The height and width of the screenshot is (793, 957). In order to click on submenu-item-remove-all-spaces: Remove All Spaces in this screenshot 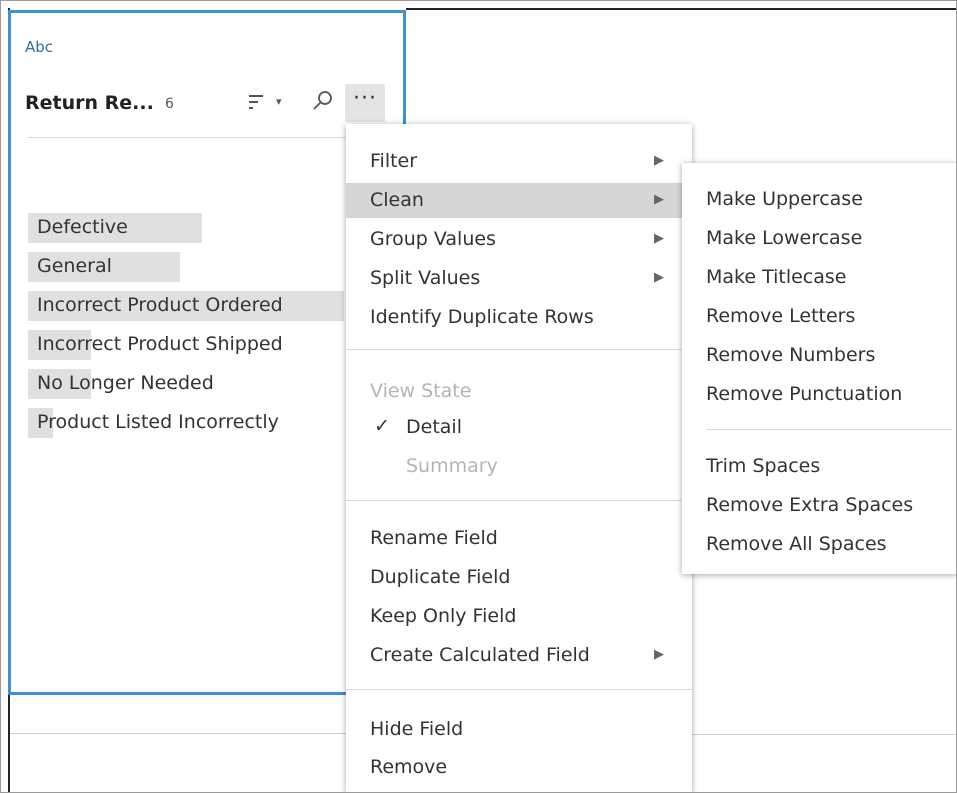, I will do `click(819, 544)`.